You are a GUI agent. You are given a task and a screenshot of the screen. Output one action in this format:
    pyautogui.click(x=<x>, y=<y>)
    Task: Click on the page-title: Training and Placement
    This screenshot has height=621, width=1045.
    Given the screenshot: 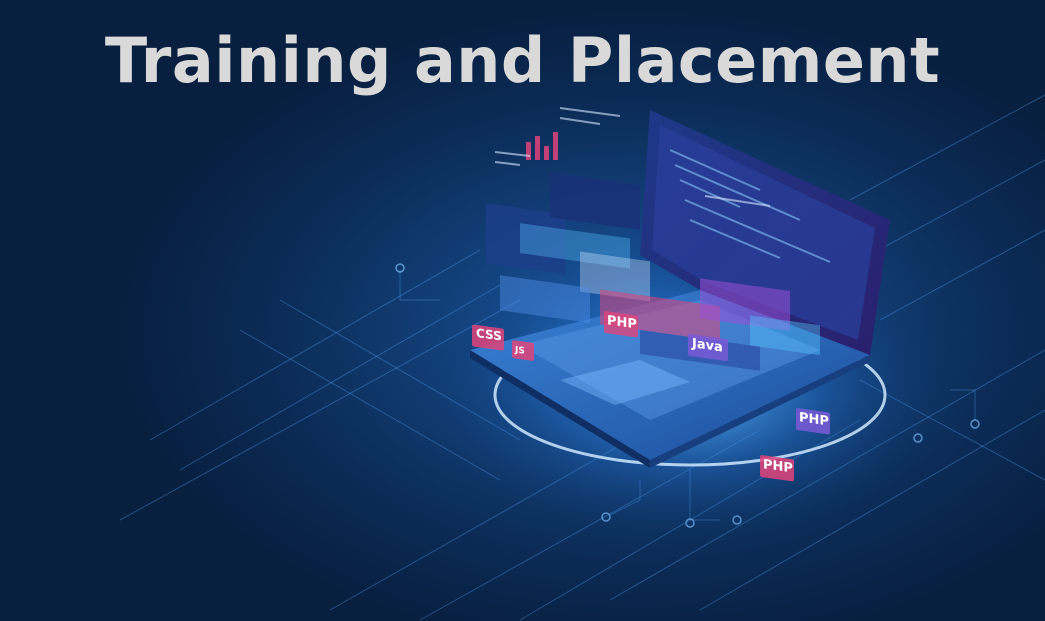 What is the action you would take?
    pyautogui.click(x=522, y=60)
    